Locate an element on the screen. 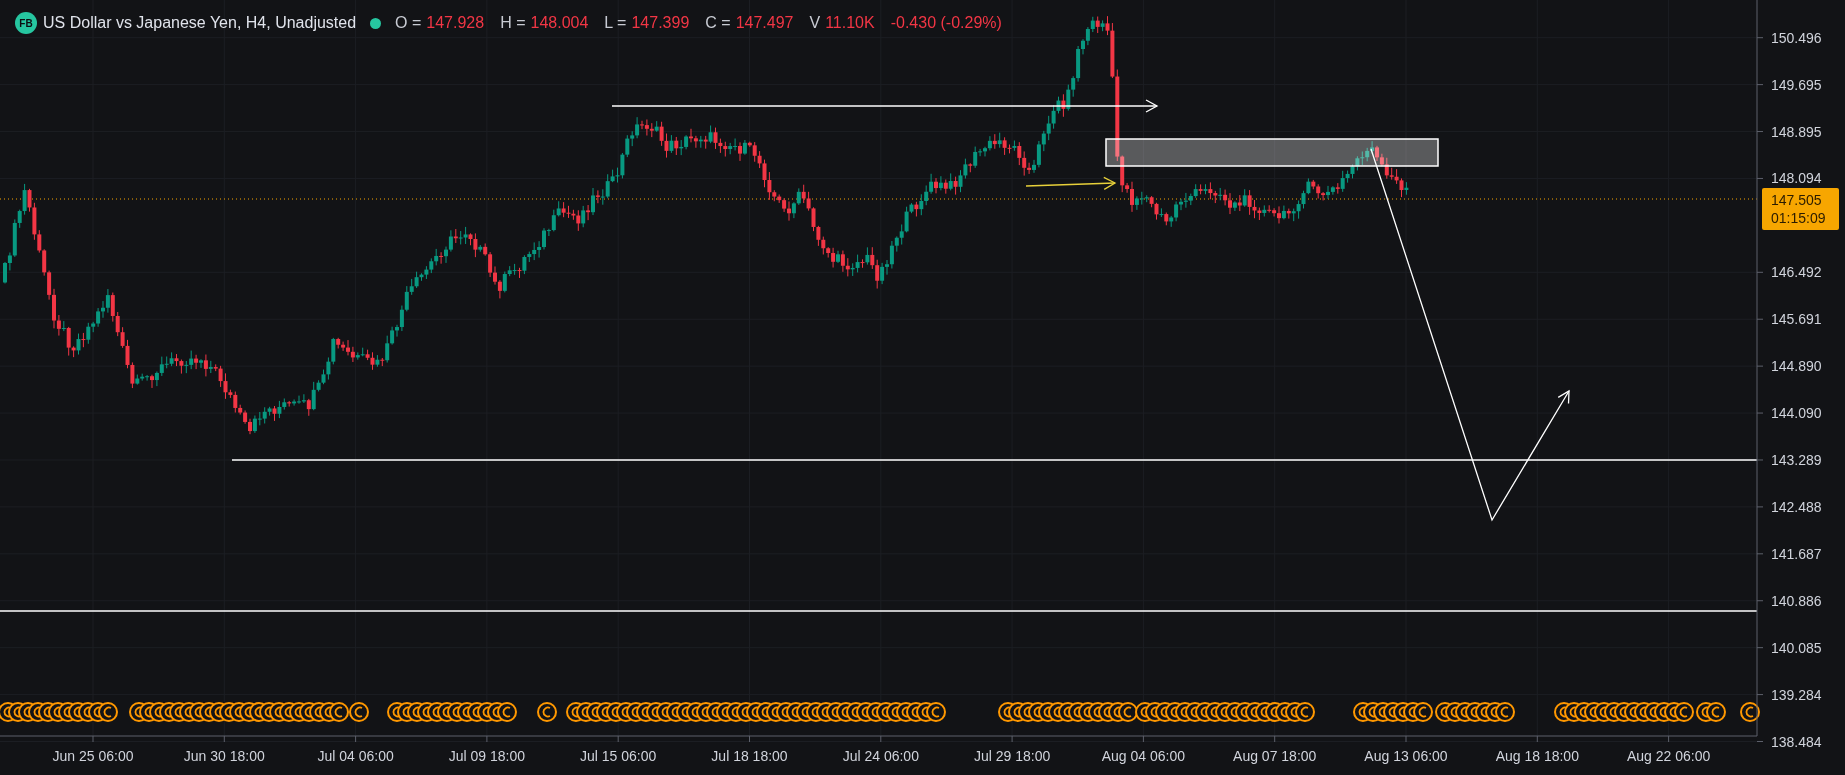 The height and width of the screenshot is (775, 1845). time-label: Jul 24 06:00 is located at coordinates (880, 756).